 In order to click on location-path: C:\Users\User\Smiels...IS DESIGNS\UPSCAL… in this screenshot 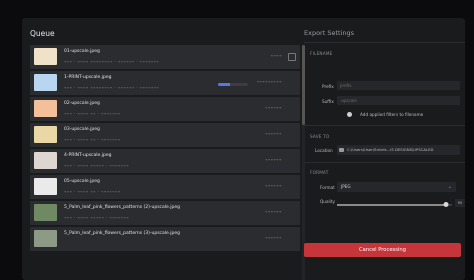, I will do `click(390, 149)`.